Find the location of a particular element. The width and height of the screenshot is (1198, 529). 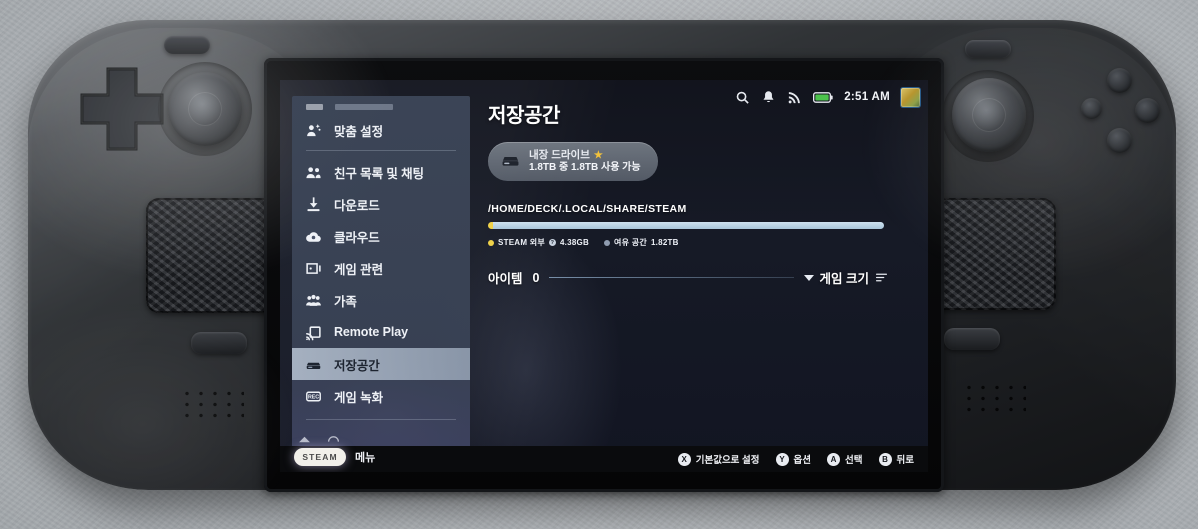

sidebar-item-label: Remote Play is located at coordinates (371, 332).